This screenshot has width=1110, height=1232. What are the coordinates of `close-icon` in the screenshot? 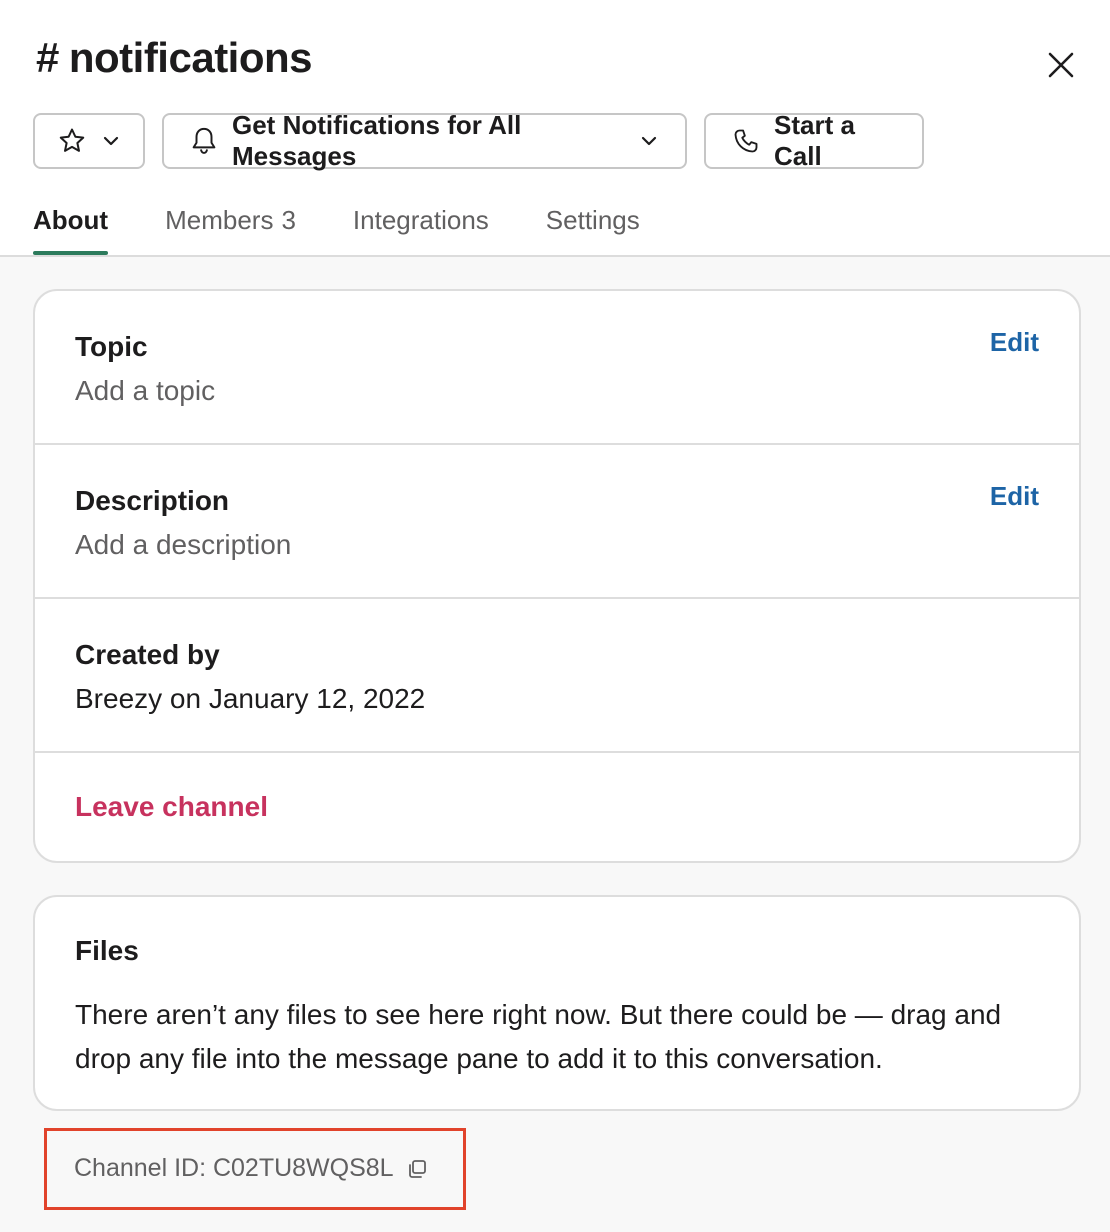 It's located at (1061, 65).